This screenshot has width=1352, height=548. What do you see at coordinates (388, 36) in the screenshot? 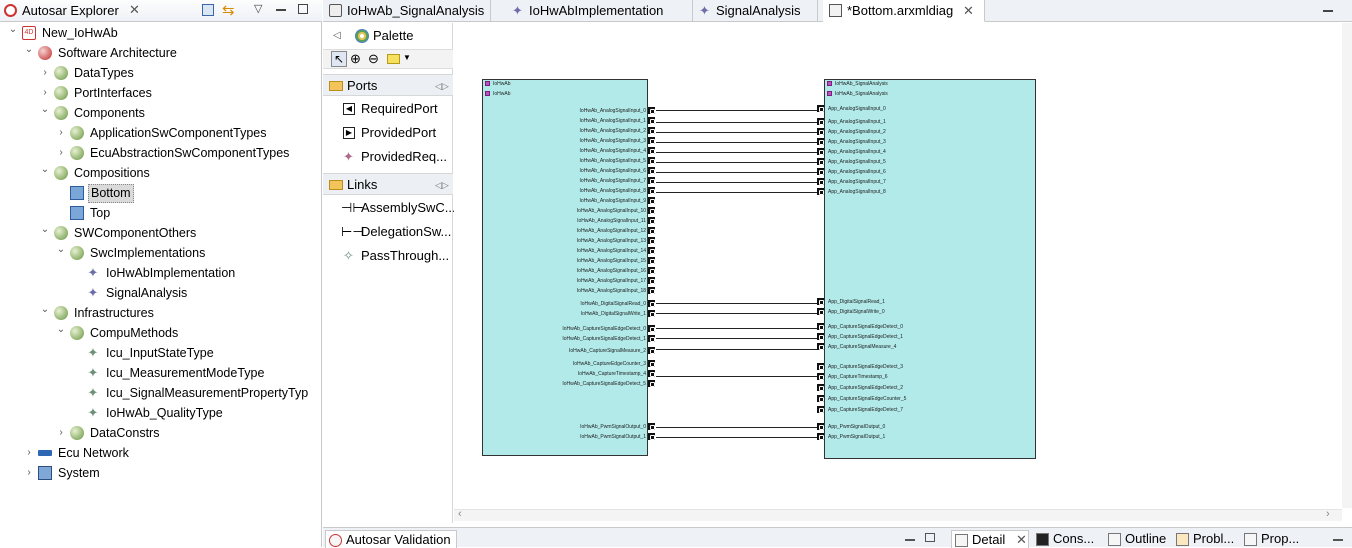
I see `palette-header: ◁ Palette` at bounding box center [388, 36].